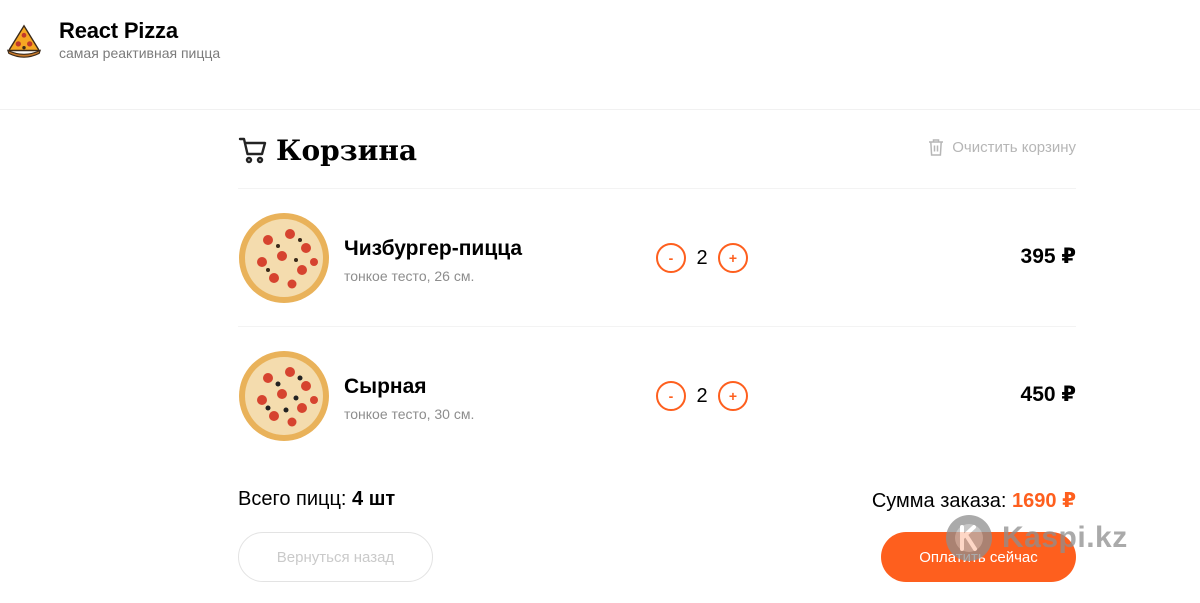 The height and width of the screenshot is (603, 1200). I want to click on item-price: 395 ₽, so click(1048, 256).